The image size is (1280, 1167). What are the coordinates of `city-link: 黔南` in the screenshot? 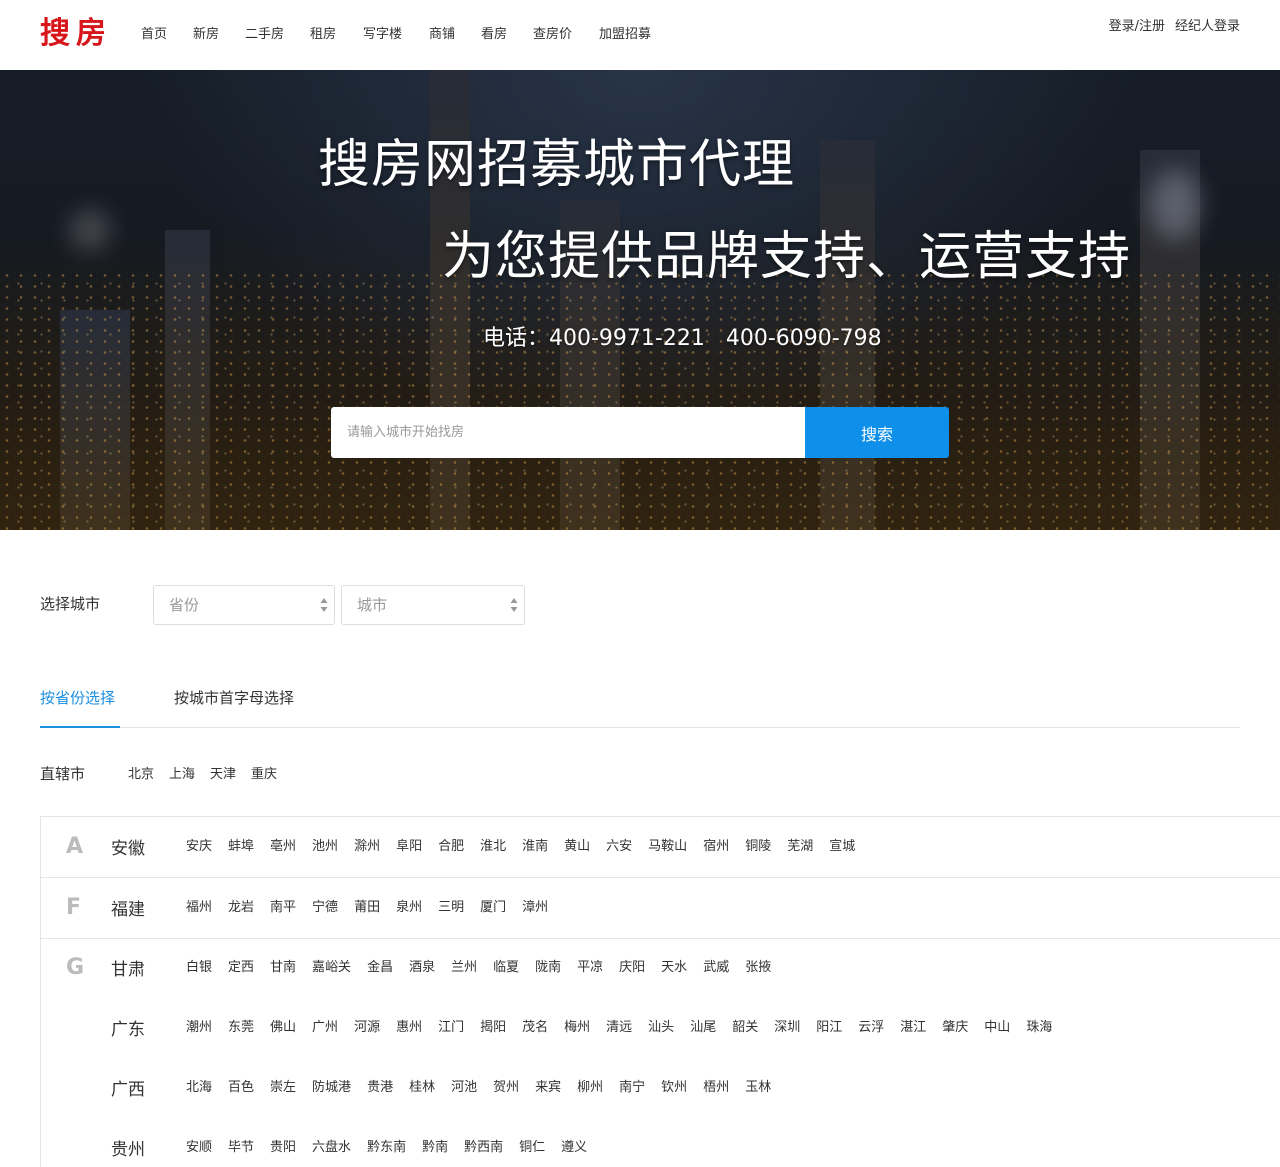 It's located at (435, 1148).